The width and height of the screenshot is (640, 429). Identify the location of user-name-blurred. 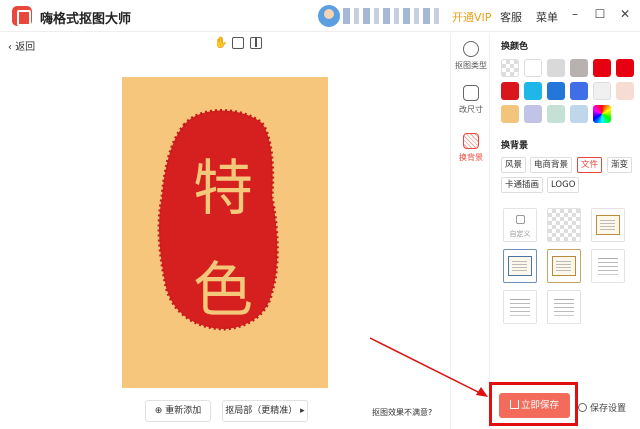
(392, 16).